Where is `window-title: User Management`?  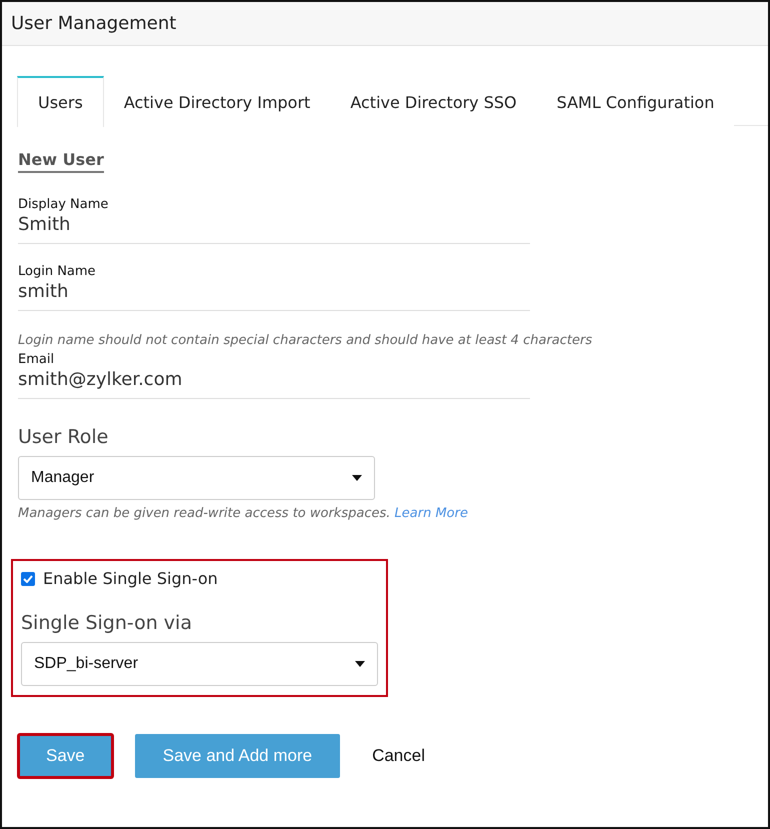 window-title: User Management is located at coordinates (93, 23).